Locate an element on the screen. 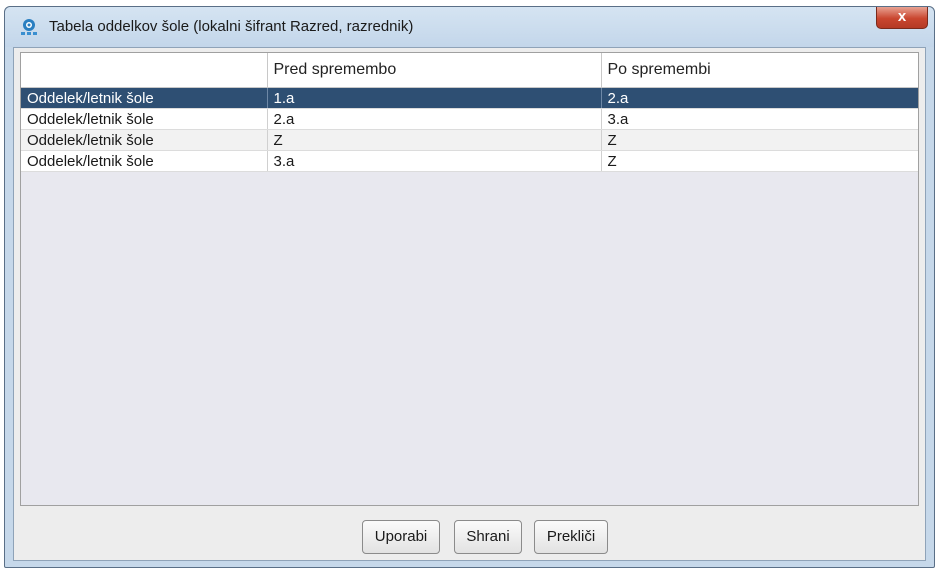 Image resolution: width=939 pixels, height=571 pixels. column-header-label is located at coordinates (144, 70).